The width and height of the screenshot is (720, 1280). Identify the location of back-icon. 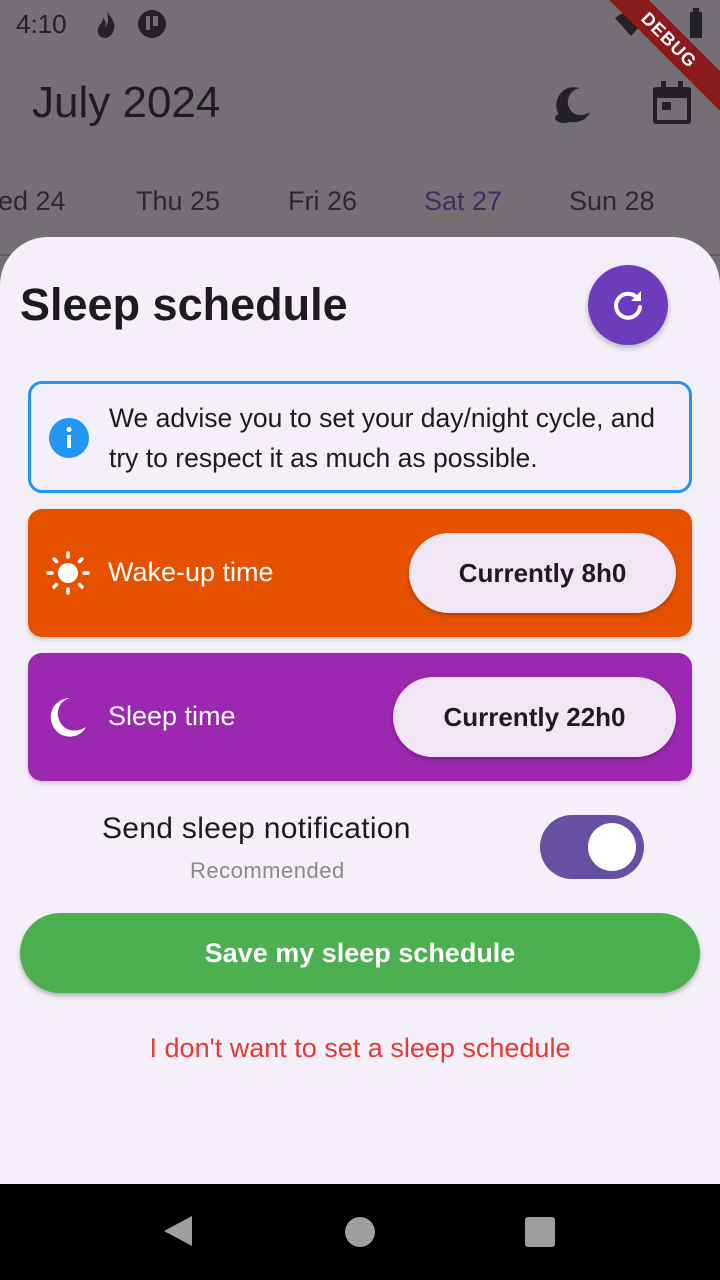
(178, 1231).